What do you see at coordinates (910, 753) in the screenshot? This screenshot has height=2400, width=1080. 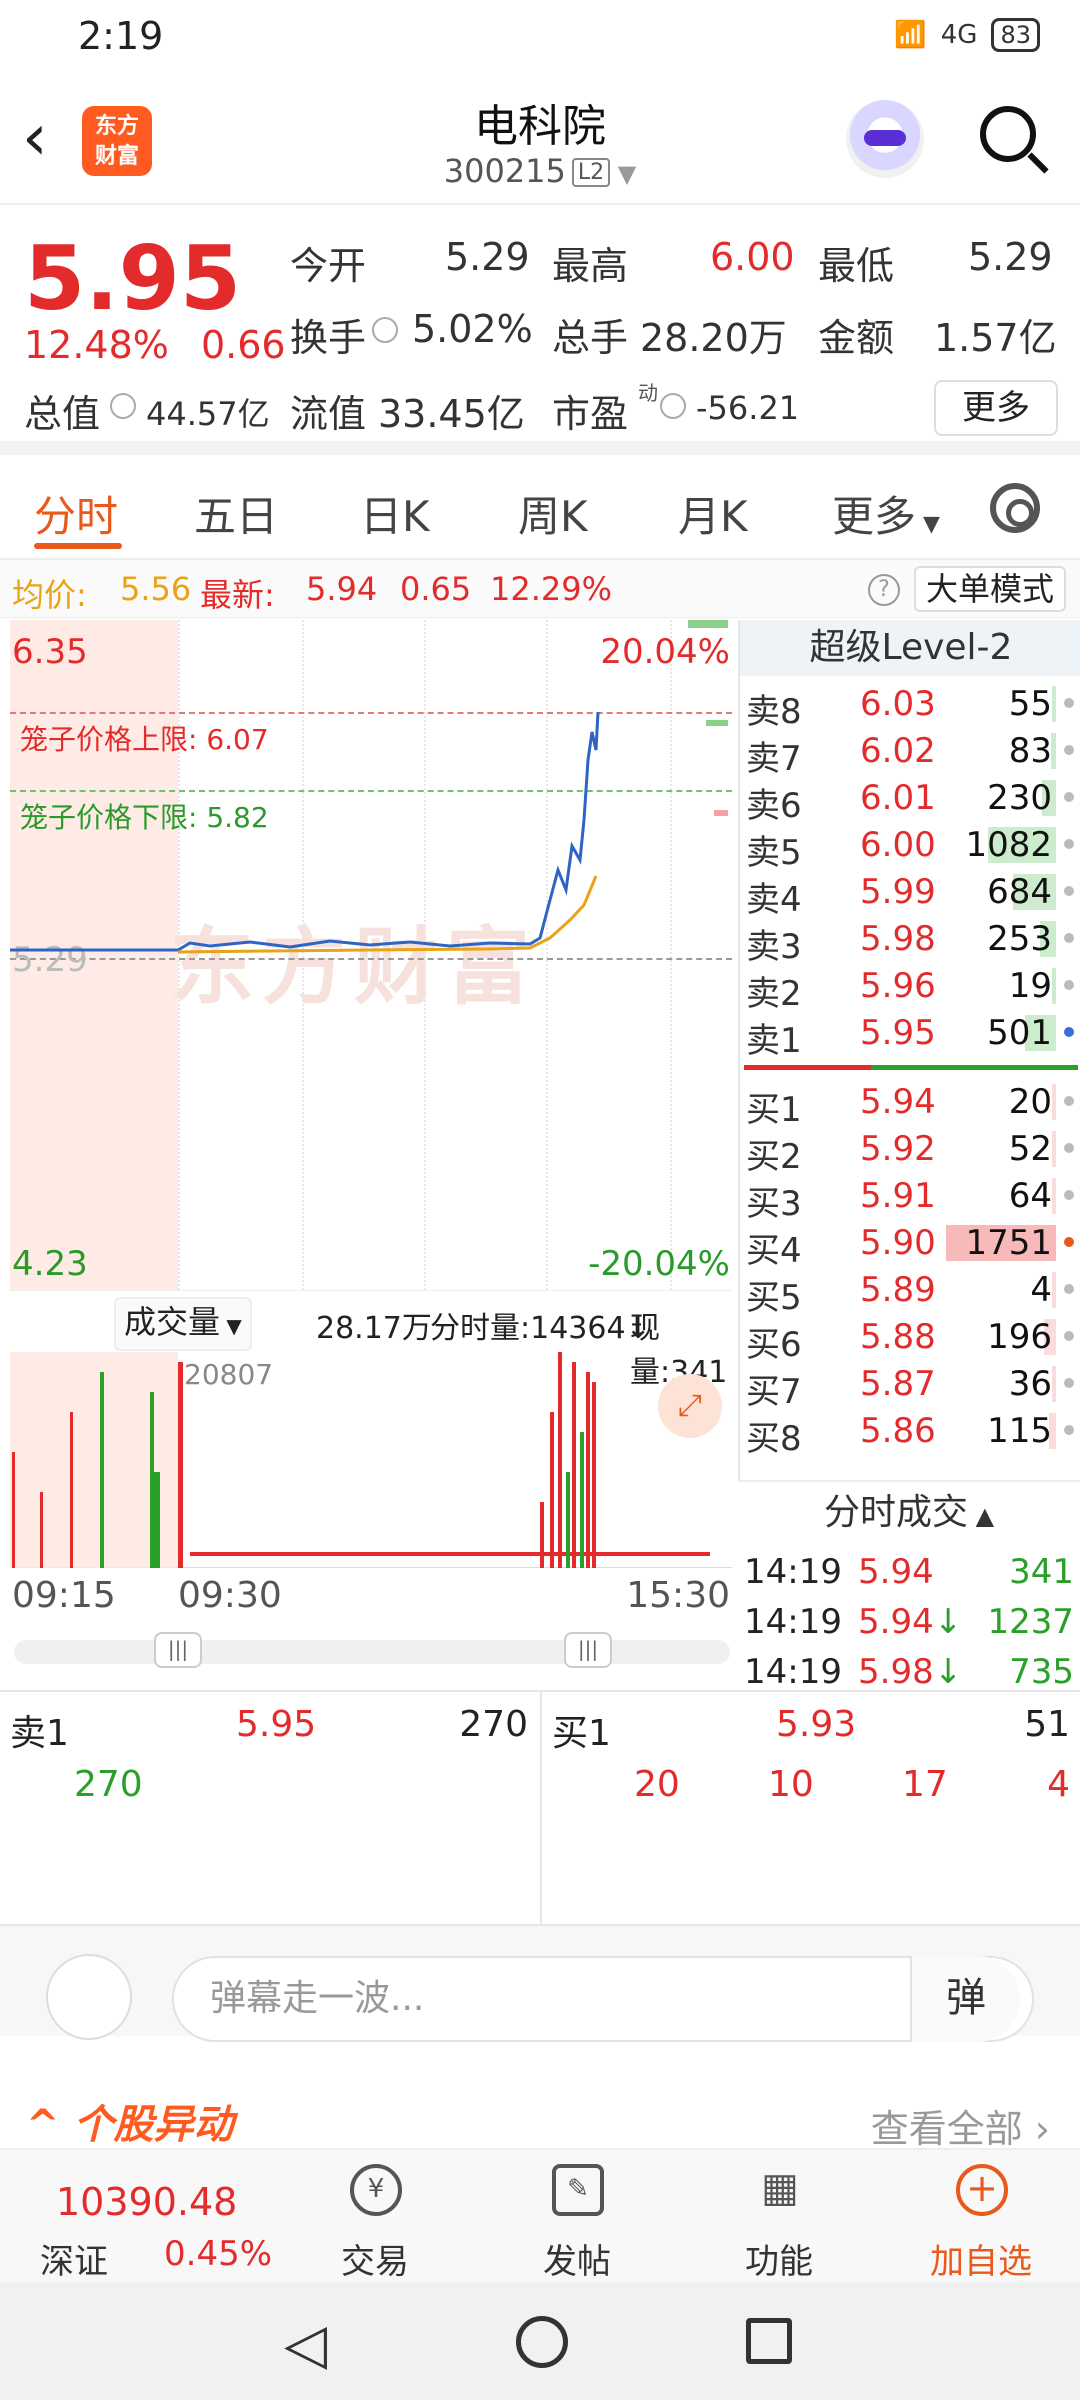 I see `ask-level-row: 卖7 6.02 83` at bounding box center [910, 753].